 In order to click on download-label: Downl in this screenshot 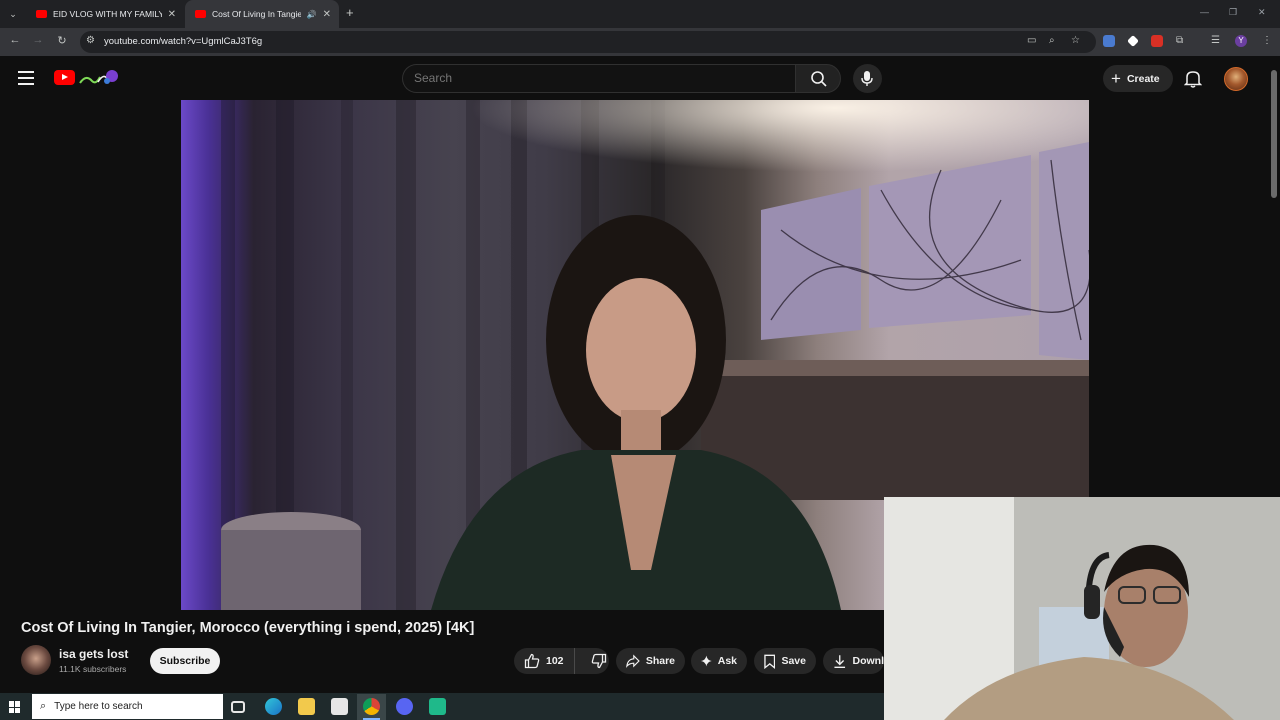, I will do `click(868, 661)`.